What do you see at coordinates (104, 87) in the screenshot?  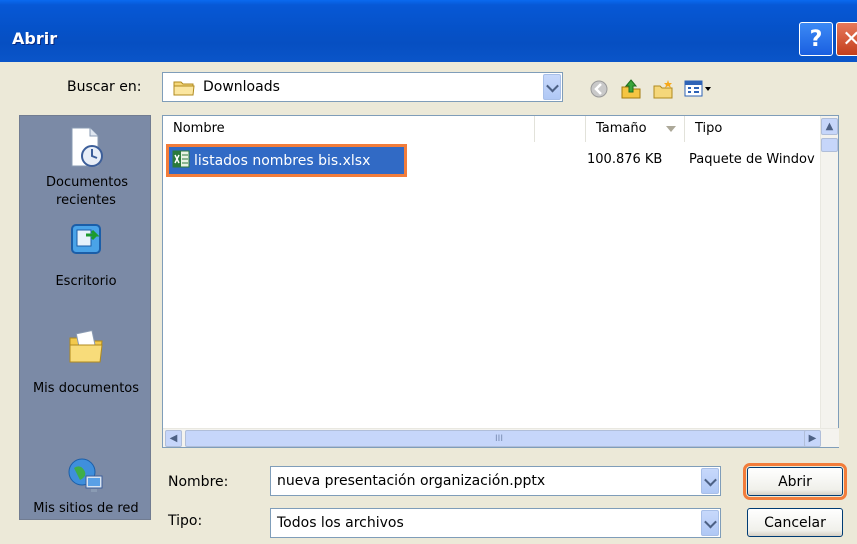 I see `location-label: Buscar en:` at bounding box center [104, 87].